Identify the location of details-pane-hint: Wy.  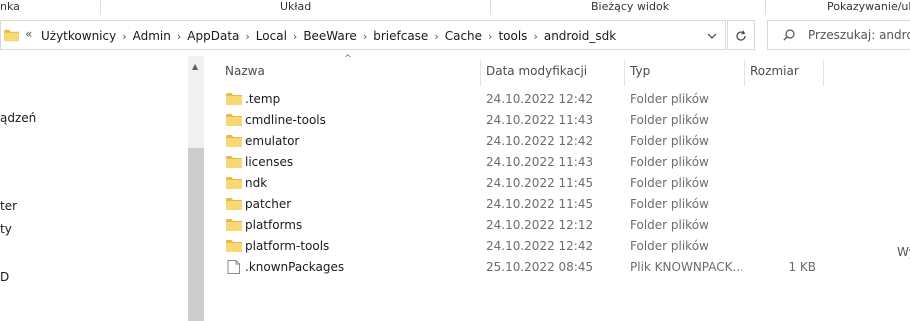
(903, 252).